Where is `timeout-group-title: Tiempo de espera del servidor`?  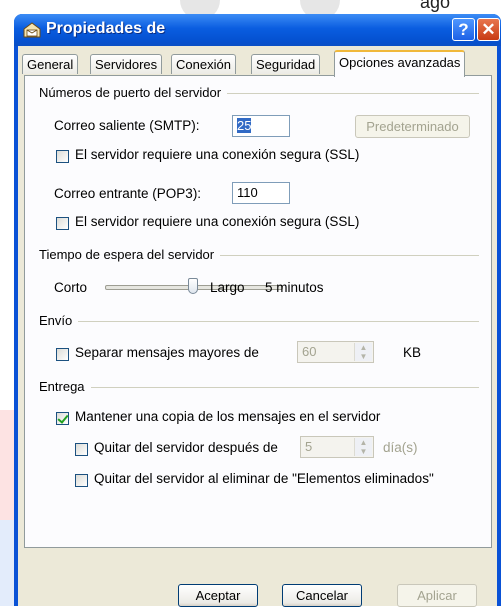 timeout-group-title: Tiempo de espera del servidor is located at coordinates (130, 254).